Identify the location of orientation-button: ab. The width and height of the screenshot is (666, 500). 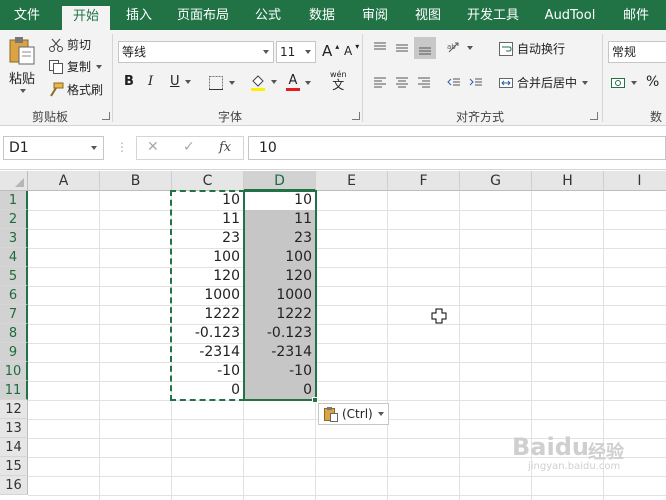
(459, 48).